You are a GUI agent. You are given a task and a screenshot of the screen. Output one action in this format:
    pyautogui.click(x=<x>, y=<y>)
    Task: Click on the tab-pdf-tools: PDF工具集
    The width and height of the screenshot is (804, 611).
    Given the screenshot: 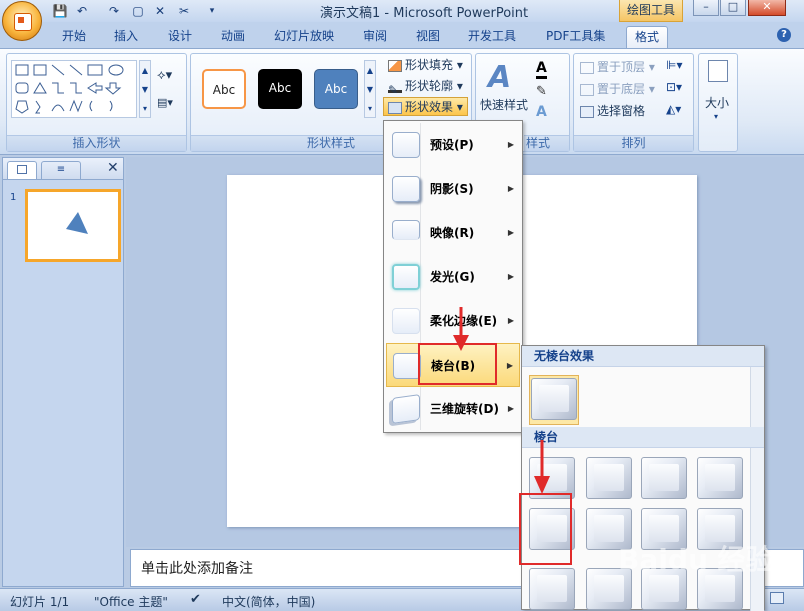 What is the action you would take?
    pyautogui.click(x=575, y=37)
    